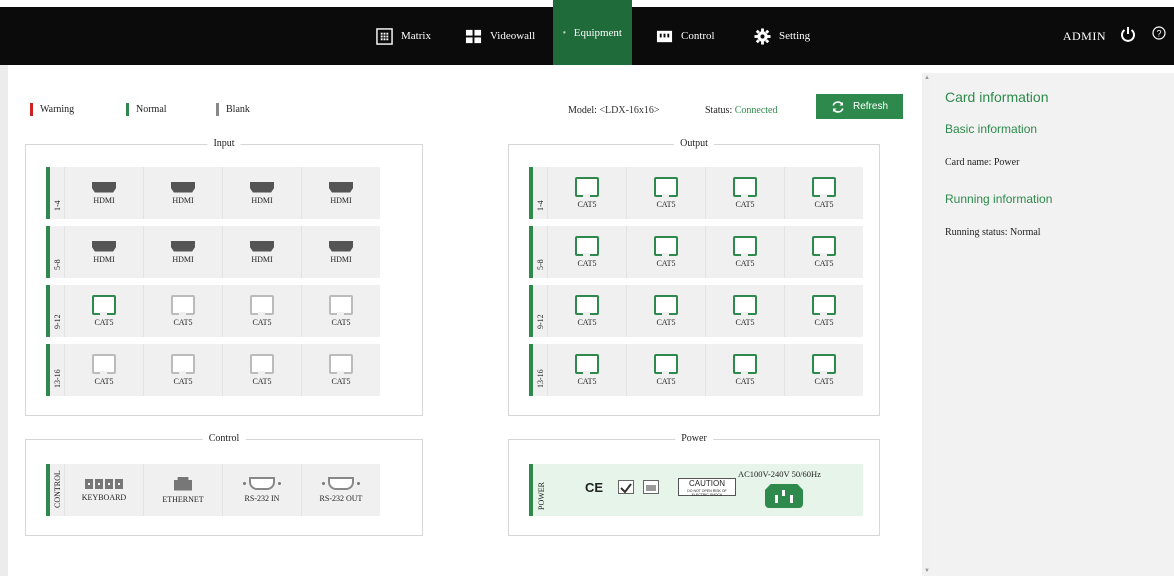 The image size is (1174, 576). I want to click on videowall-icon, so click(473, 36).